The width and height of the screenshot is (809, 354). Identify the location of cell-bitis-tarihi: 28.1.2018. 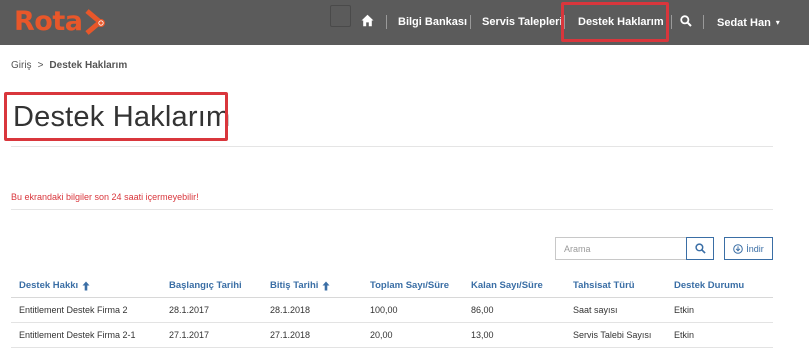
(290, 310).